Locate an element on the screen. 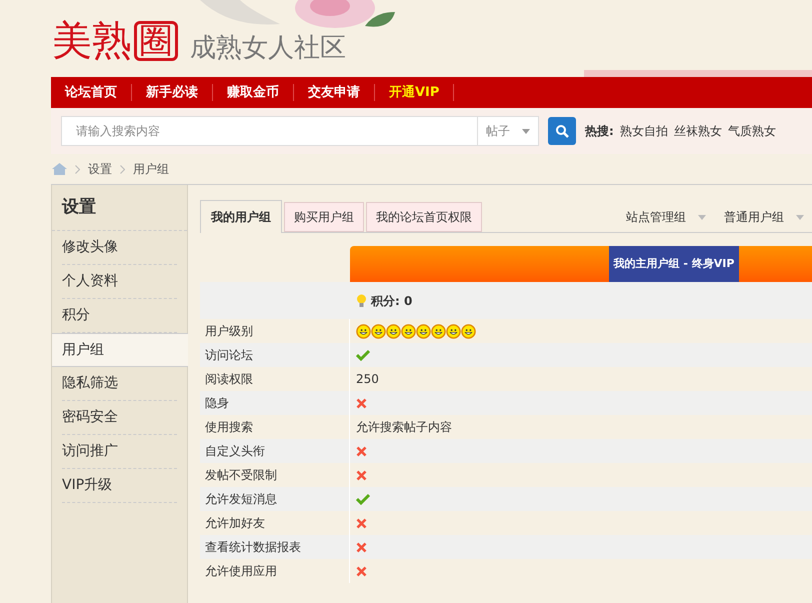 The width and height of the screenshot is (812, 603). breadcrumb-link: 设置 is located at coordinates (100, 169).